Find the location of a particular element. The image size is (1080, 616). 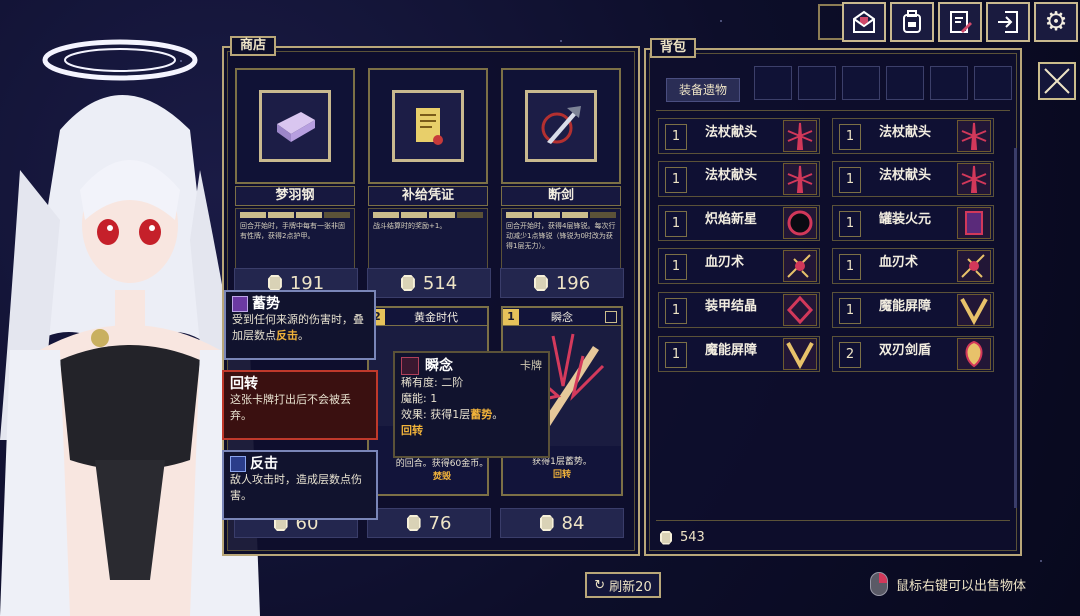

relic-slots is located at coordinates (883, 83).